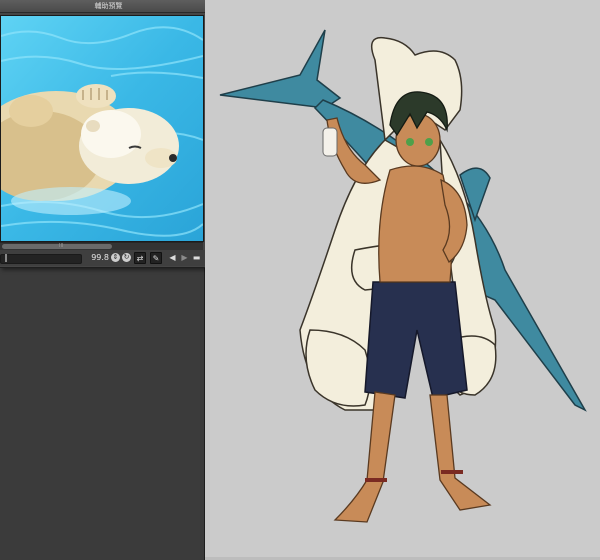 This screenshot has width=600, height=560. Describe the element at coordinates (330, 142) in the screenshot. I see `arm-bandage` at that location.